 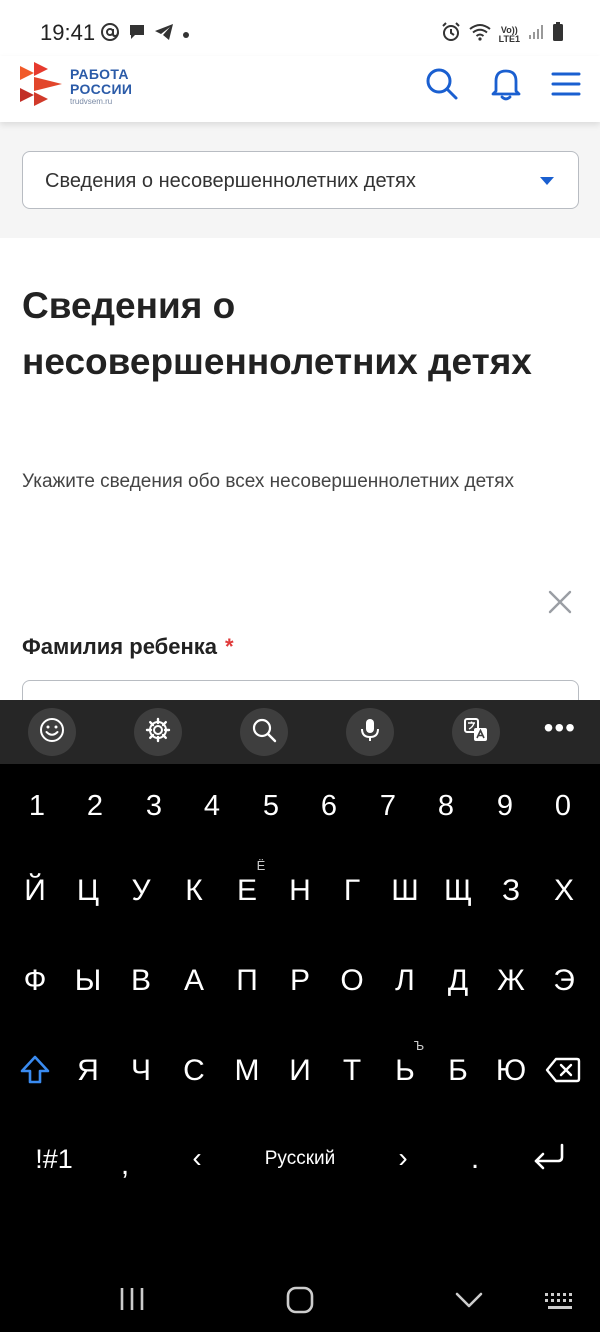 I want to click on required-mark: *, so click(x=229, y=646).